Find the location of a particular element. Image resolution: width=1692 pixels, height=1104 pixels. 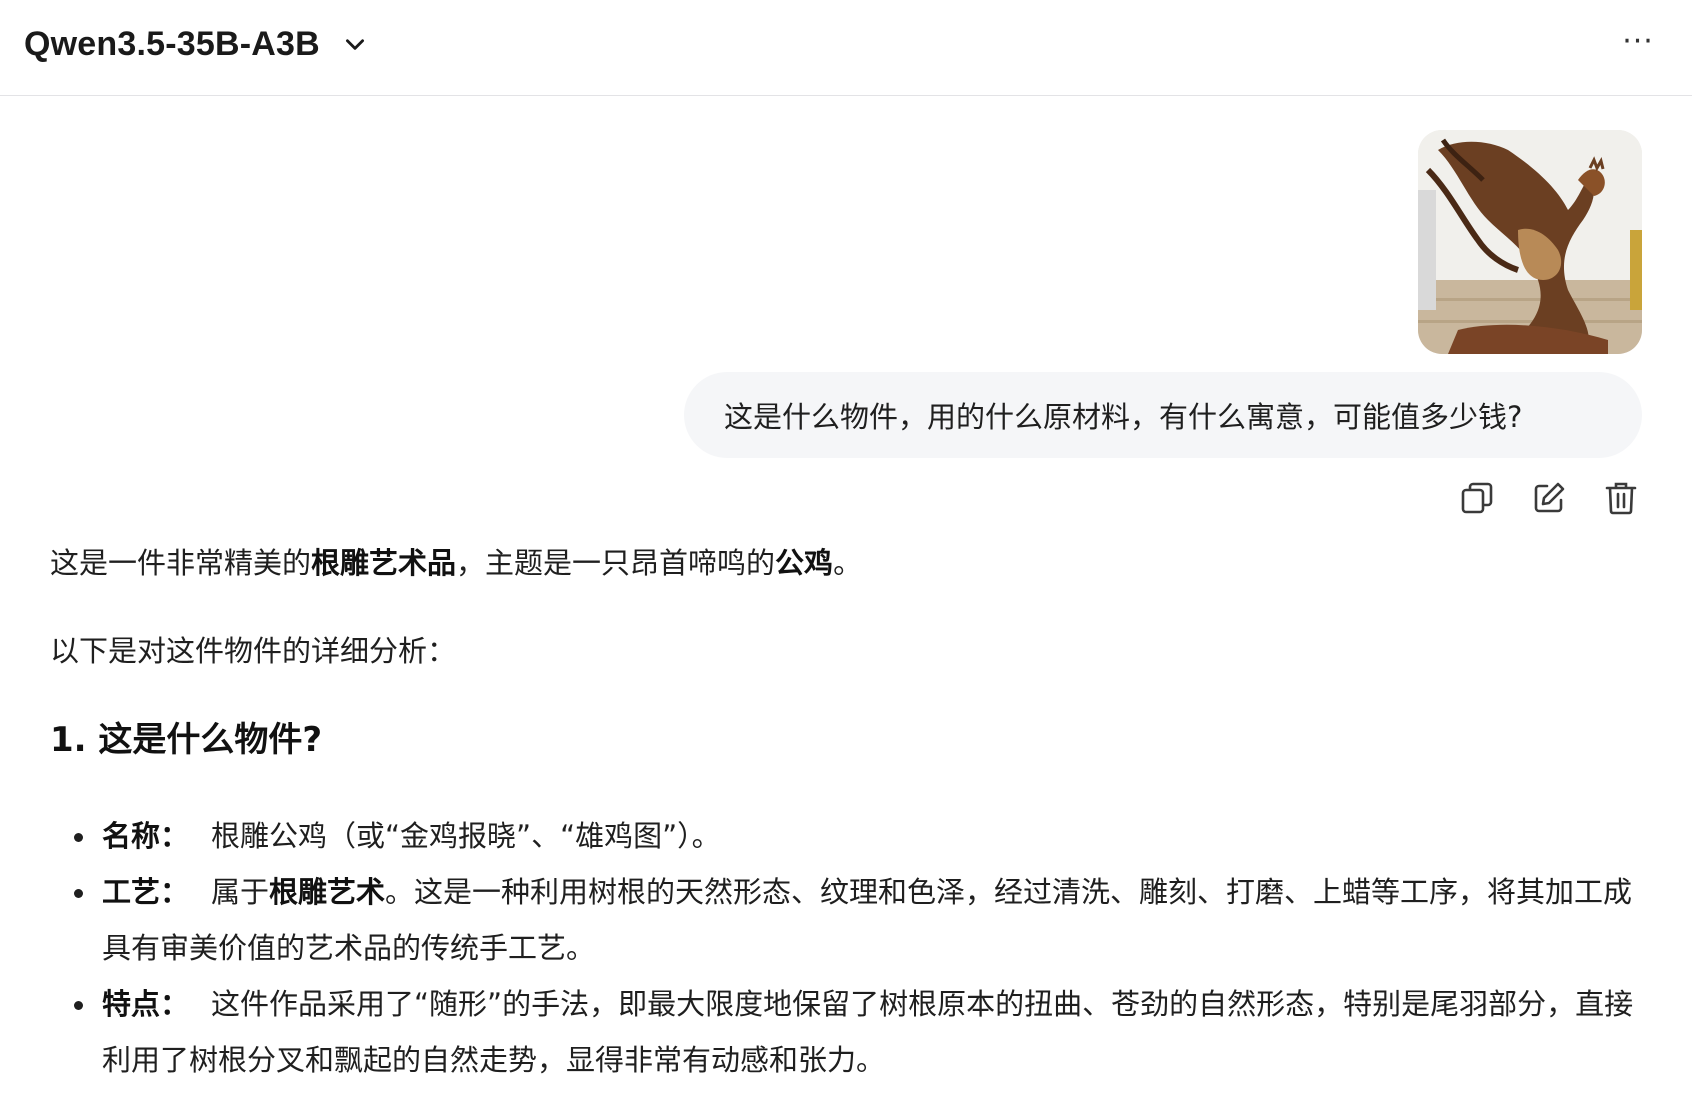

intro-bold-1: 根雕艺术品 is located at coordinates (384, 563).